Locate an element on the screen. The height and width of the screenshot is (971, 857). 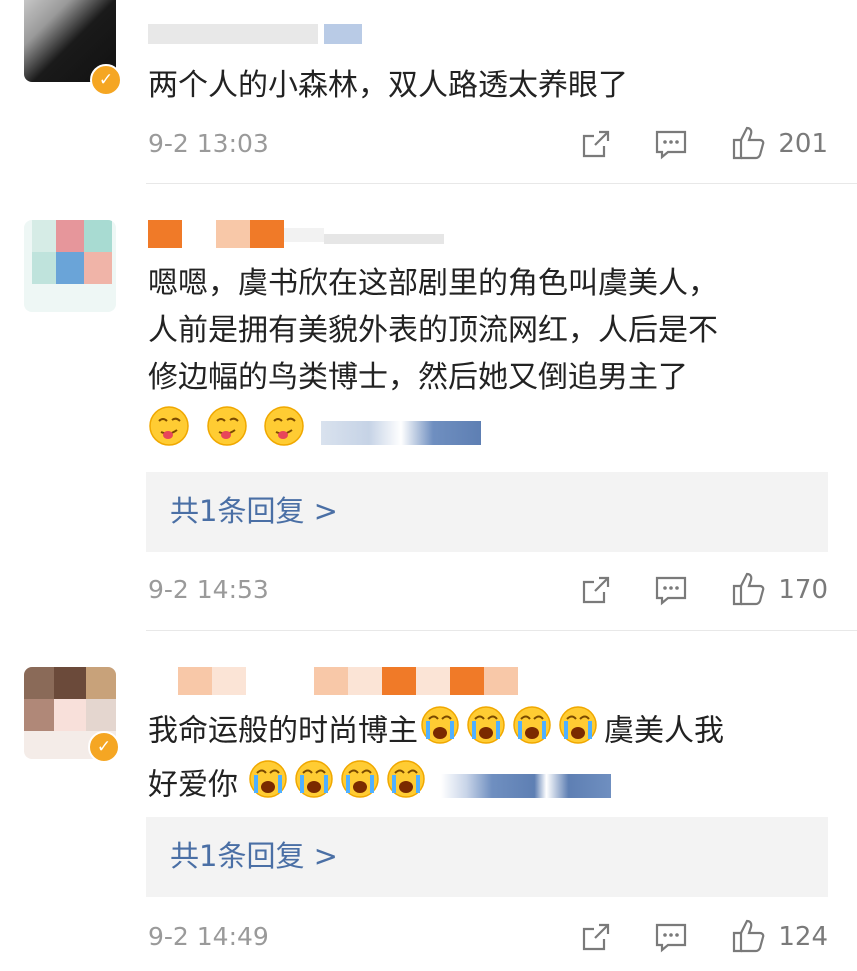
comment-text-line: 好爱你 is located at coordinates (193, 785).